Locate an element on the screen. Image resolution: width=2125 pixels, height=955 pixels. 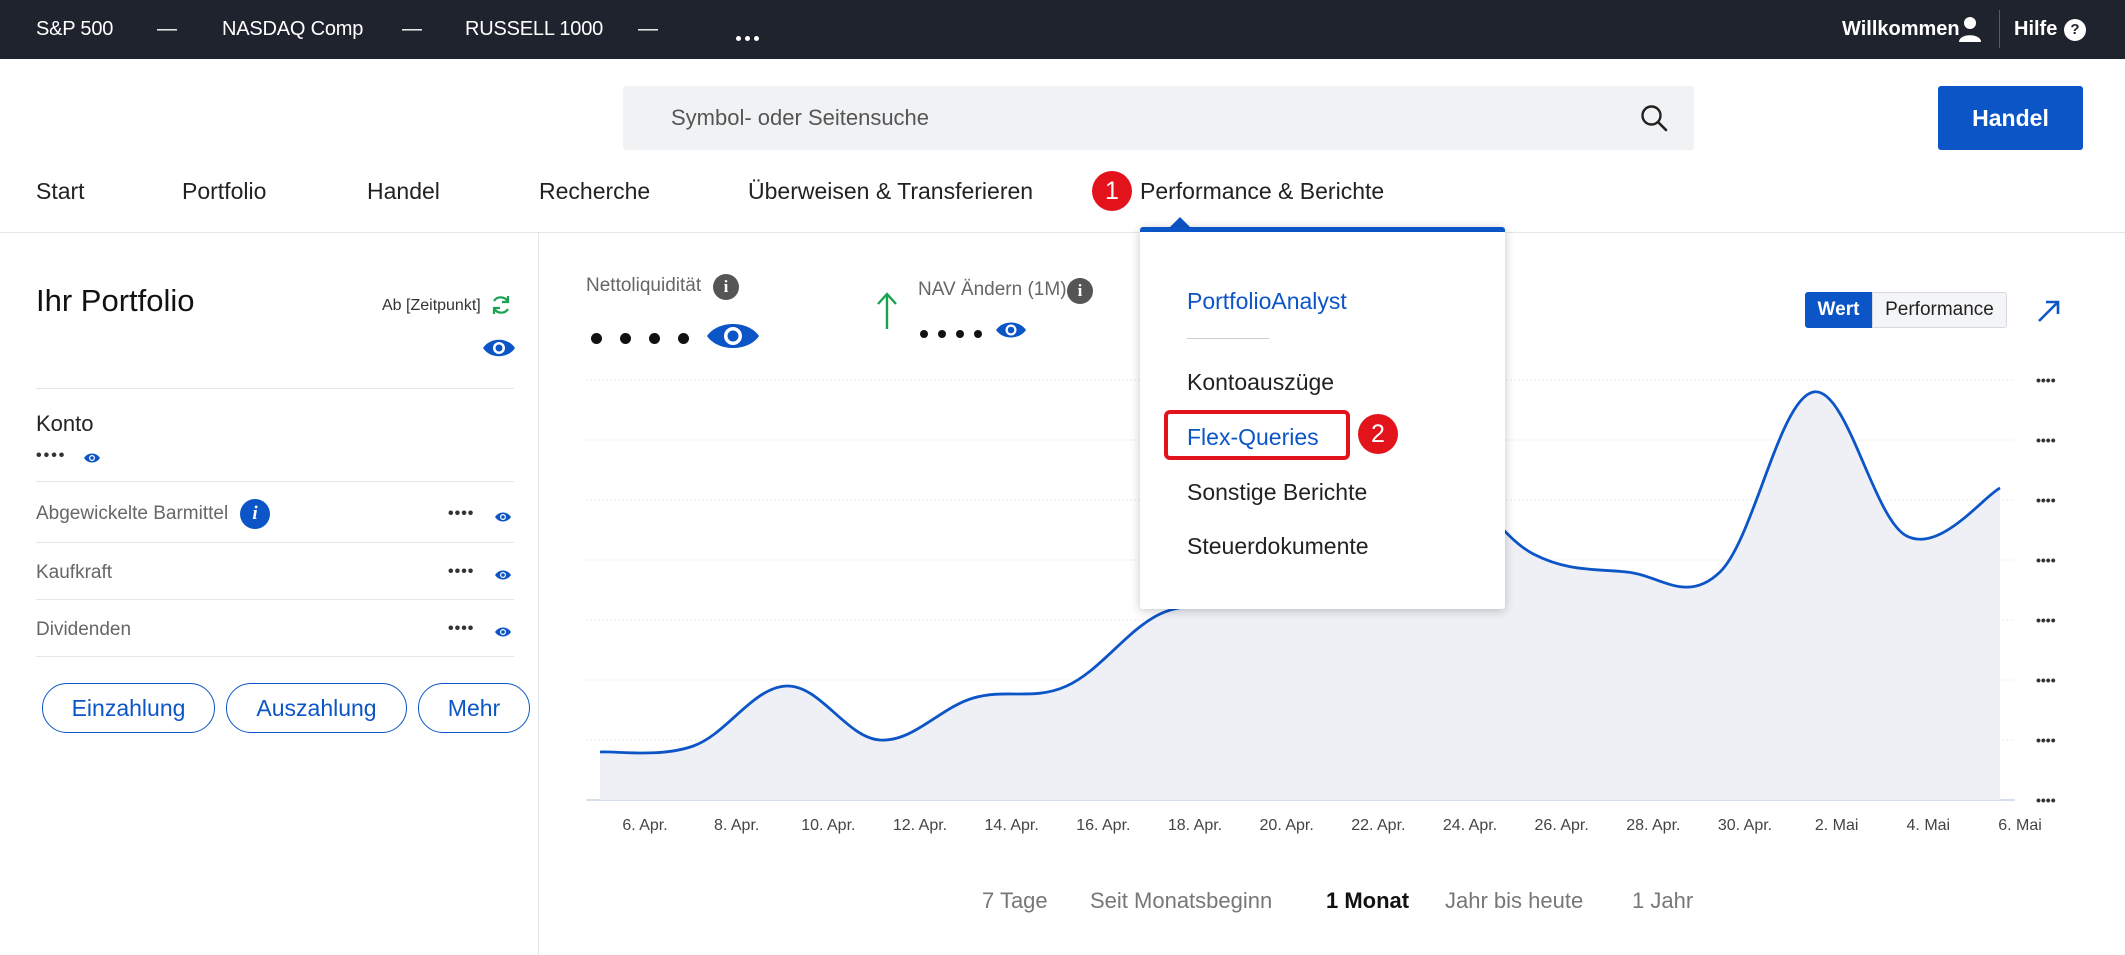
ticker-label-russell: RUSSELL 1000 is located at coordinates (534, 29).